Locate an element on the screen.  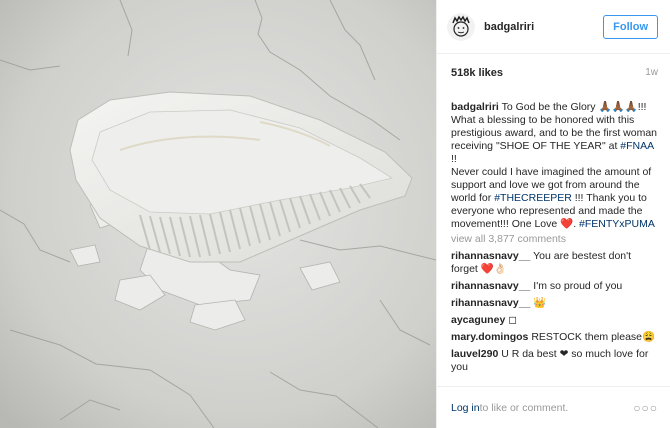
post-age: 1w is located at coordinates (651, 79).